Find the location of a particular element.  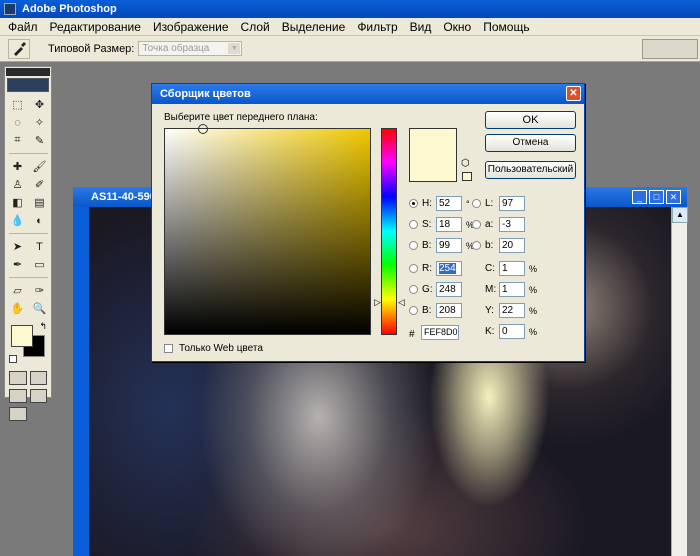

hue-radio is located at coordinates (413, 203).